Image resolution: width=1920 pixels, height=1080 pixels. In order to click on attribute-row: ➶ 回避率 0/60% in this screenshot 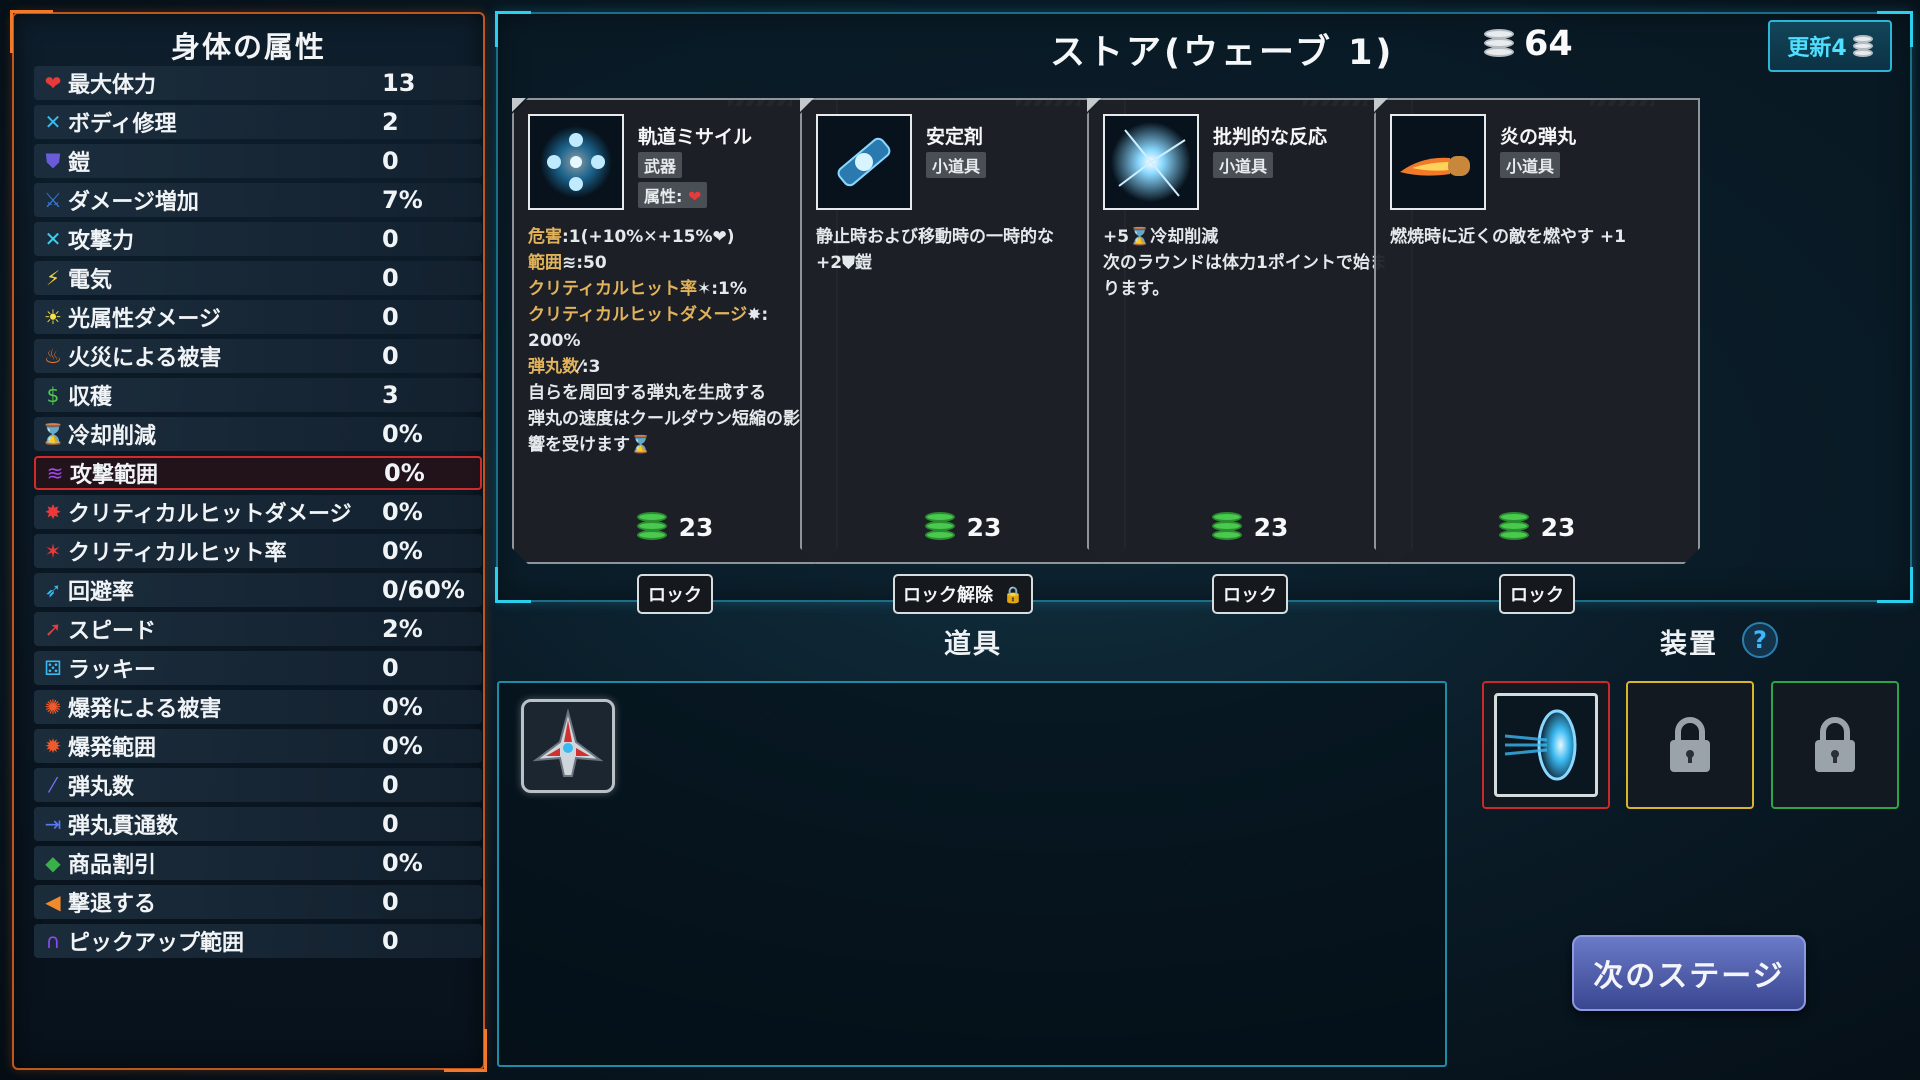, I will do `click(258, 590)`.